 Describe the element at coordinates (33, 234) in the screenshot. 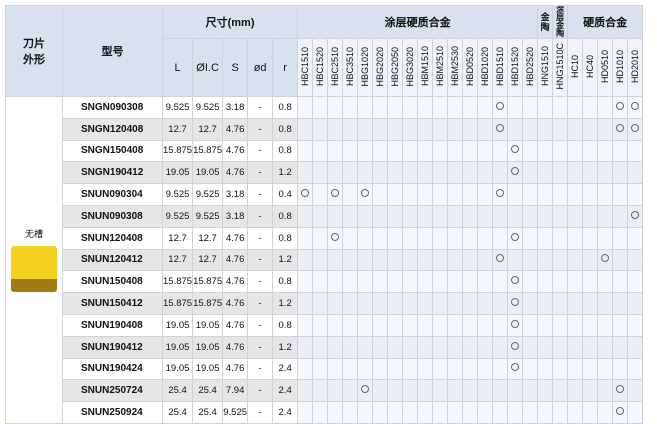

I see `shape-label: 无槽` at that location.